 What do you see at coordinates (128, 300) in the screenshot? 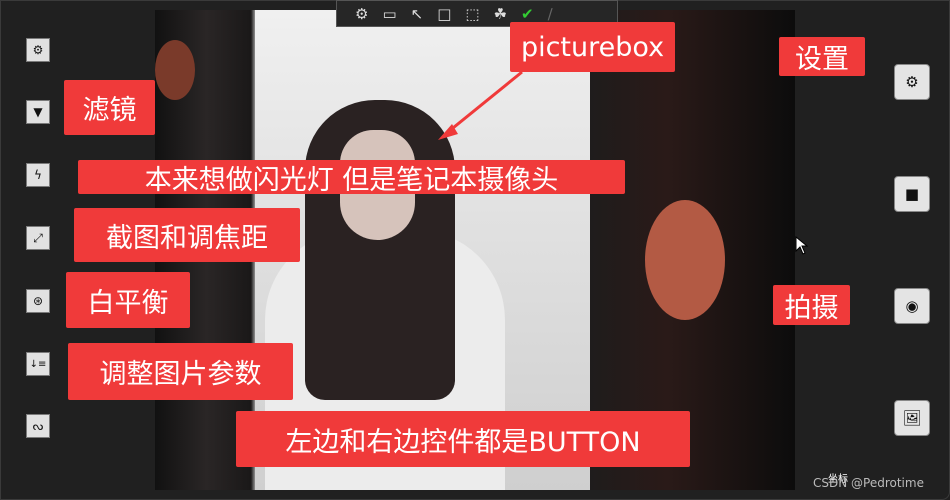
I see `annotation-white-balance: 白平衡` at bounding box center [128, 300].